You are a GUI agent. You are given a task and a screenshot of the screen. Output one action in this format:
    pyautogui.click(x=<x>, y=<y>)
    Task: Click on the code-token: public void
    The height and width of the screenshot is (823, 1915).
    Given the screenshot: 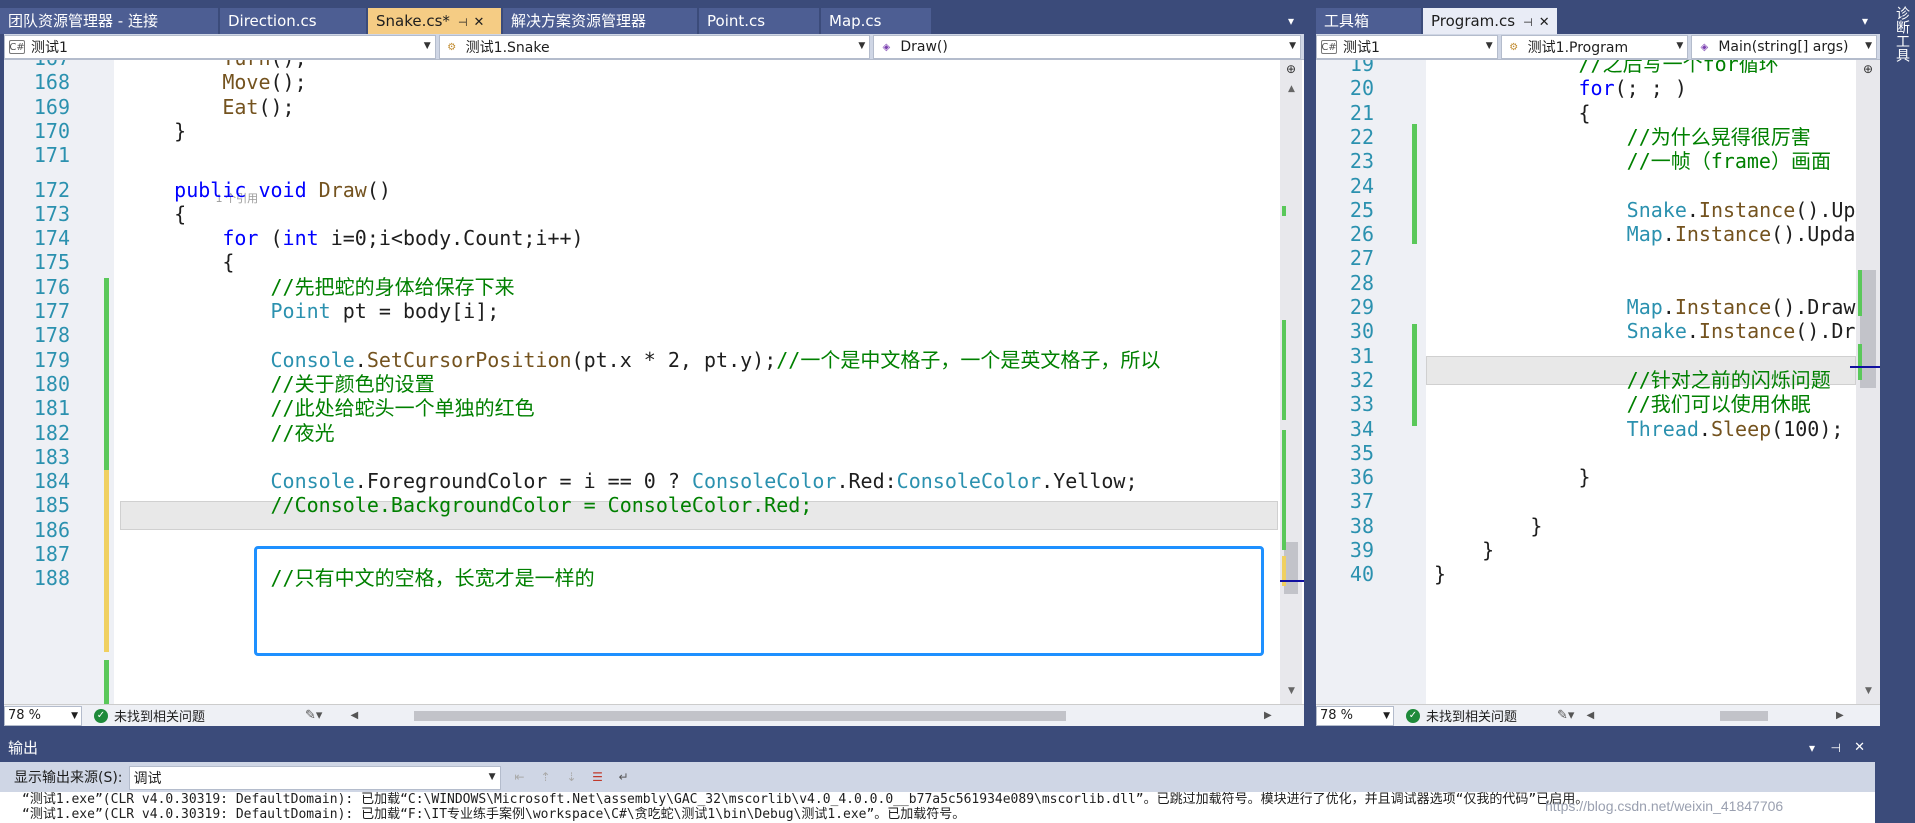 What is the action you would take?
    pyautogui.click(x=246, y=189)
    